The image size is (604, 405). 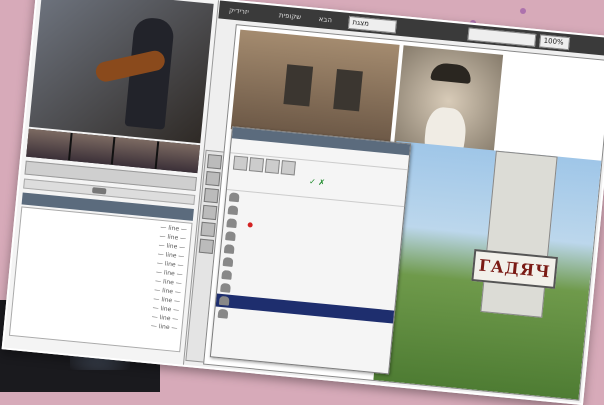 I want to click on tab: שקופית, so click(x=290, y=16).